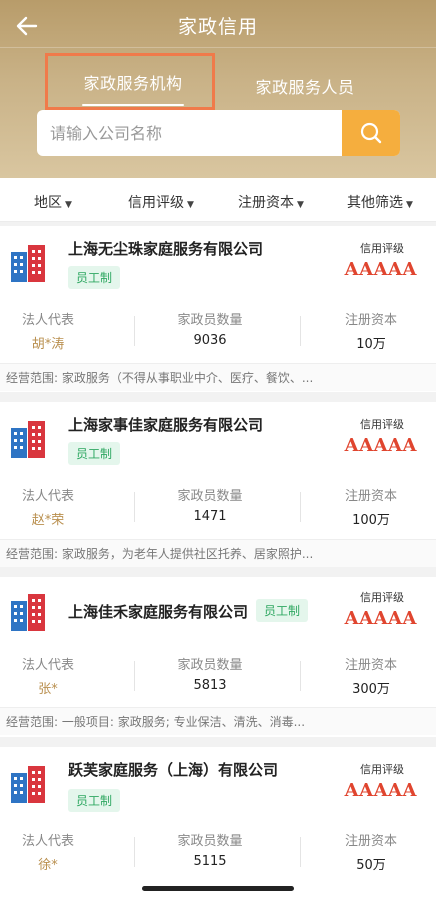  What do you see at coordinates (218, 47) in the screenshot?
I see `header-divider` at bounding box center [218, 47].